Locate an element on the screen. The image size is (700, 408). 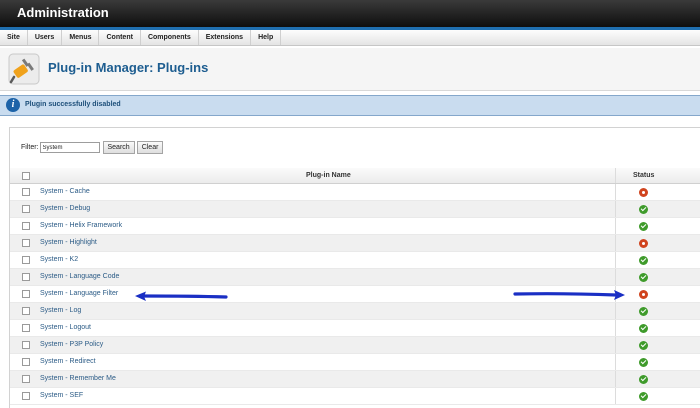
table-row: System - Redirect is located at coordinates (355, 362).